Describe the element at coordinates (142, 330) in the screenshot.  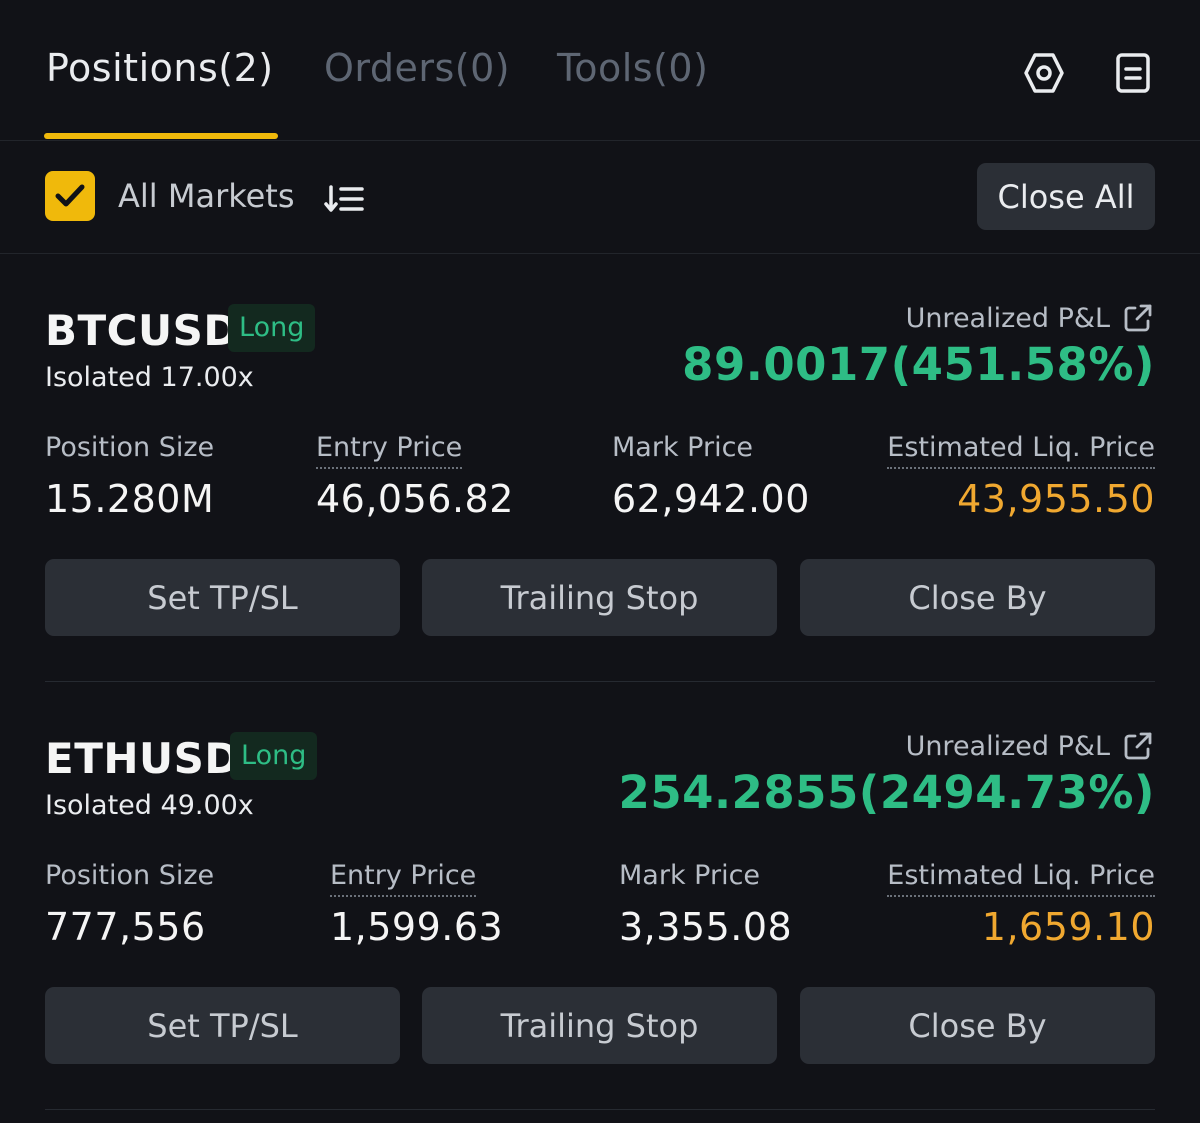
I see `position-symbol: BTCUSD` at that location.